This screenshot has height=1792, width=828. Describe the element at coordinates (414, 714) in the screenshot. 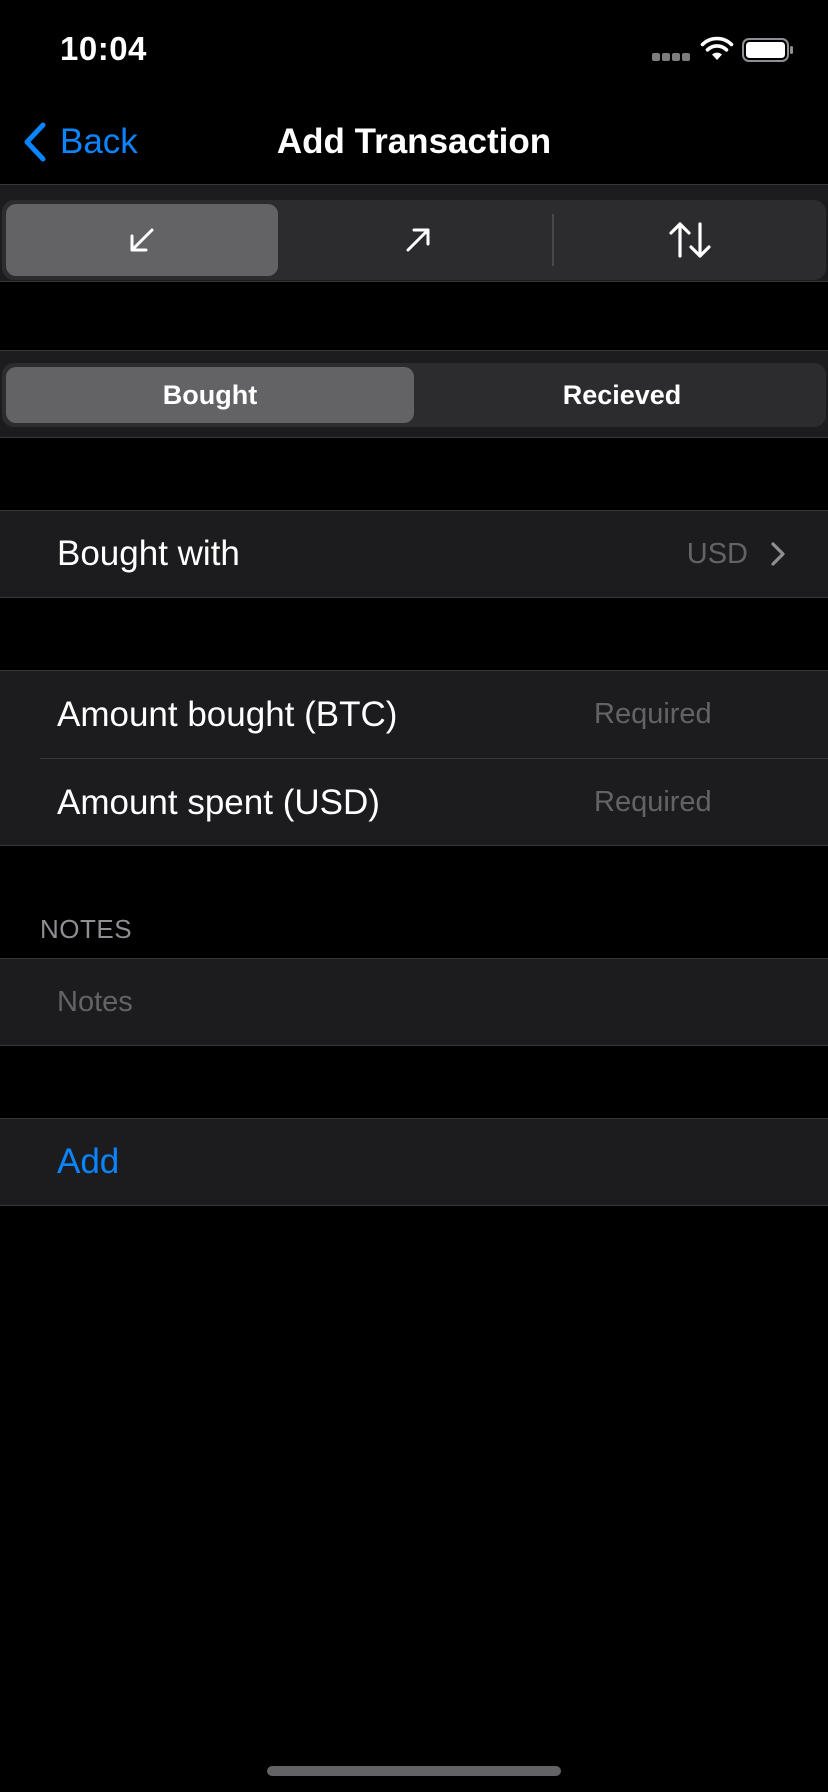

I see `amount-bought-row: Amount bought (BTC) Required` at that location.